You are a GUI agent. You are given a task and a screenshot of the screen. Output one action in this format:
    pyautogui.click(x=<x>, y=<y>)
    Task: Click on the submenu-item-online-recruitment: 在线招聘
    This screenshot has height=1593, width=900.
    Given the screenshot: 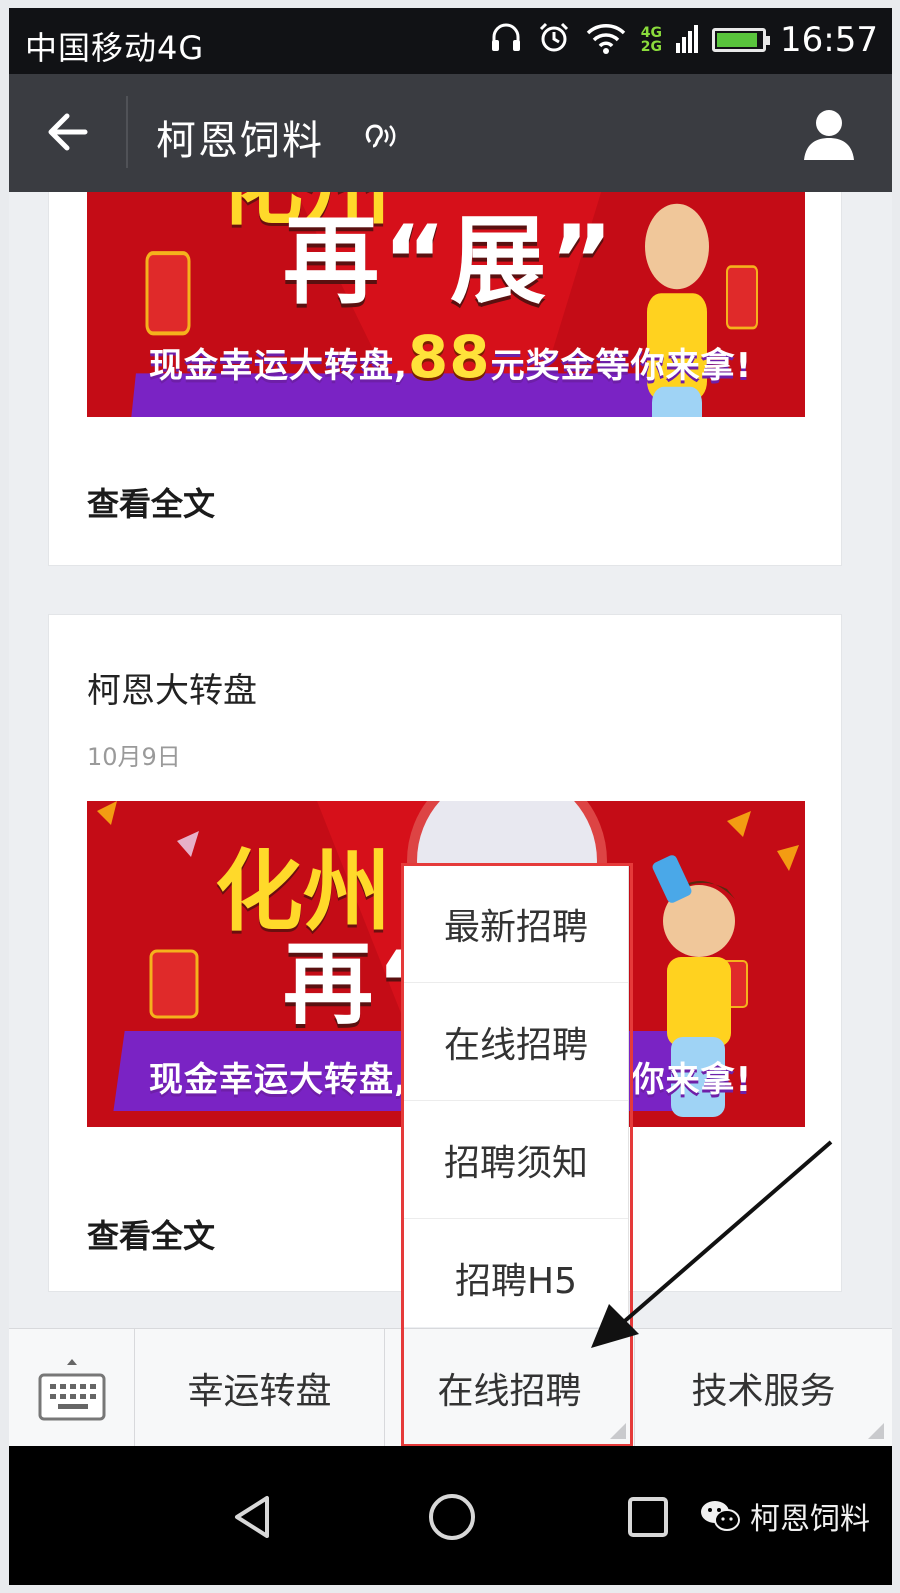 What is the action you would take?
    pyautogui.click(x=516, y=1042)
    